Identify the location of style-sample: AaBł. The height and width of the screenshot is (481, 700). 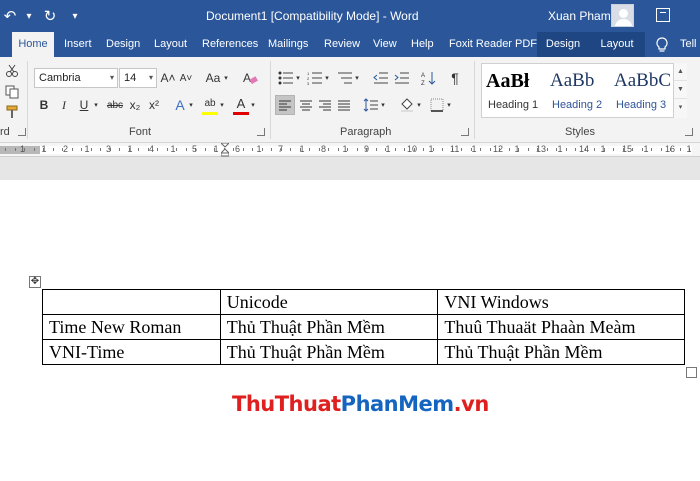
(508, 81).